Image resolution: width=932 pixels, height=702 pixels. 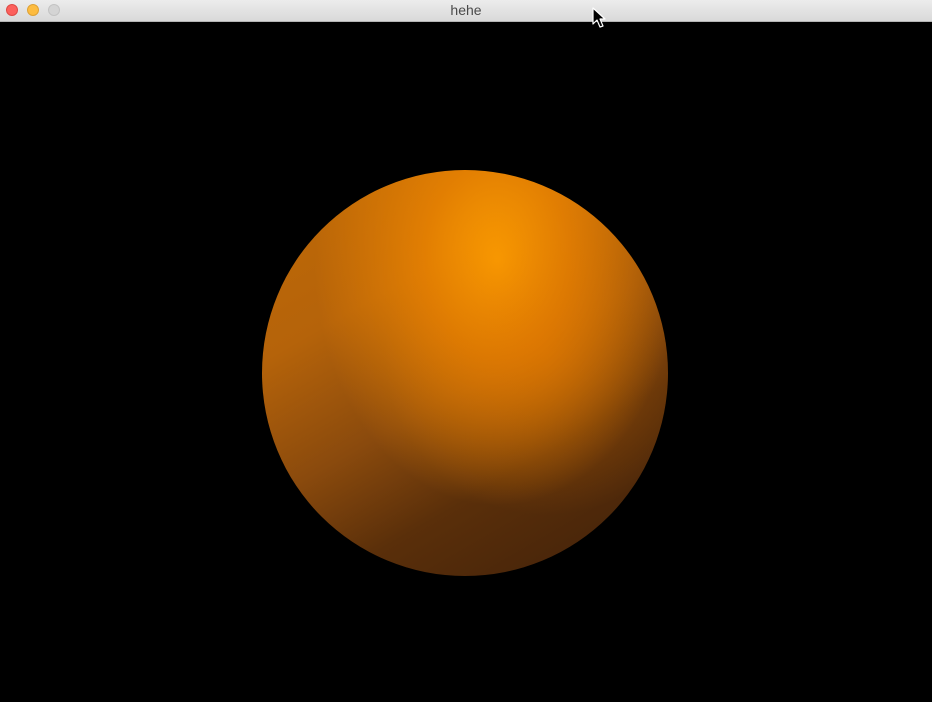 I want to click on window-title: hehe, so click(x=466, y=10).